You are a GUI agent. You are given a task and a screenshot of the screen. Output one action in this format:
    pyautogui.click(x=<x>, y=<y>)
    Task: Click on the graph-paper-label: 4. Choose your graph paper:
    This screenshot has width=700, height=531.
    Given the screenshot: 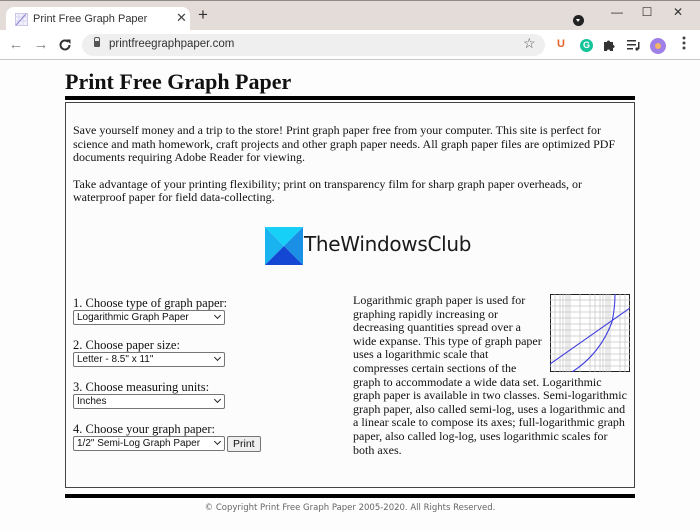 What is the action you would take?
    pyautogui.click(x=144, y=429)
    